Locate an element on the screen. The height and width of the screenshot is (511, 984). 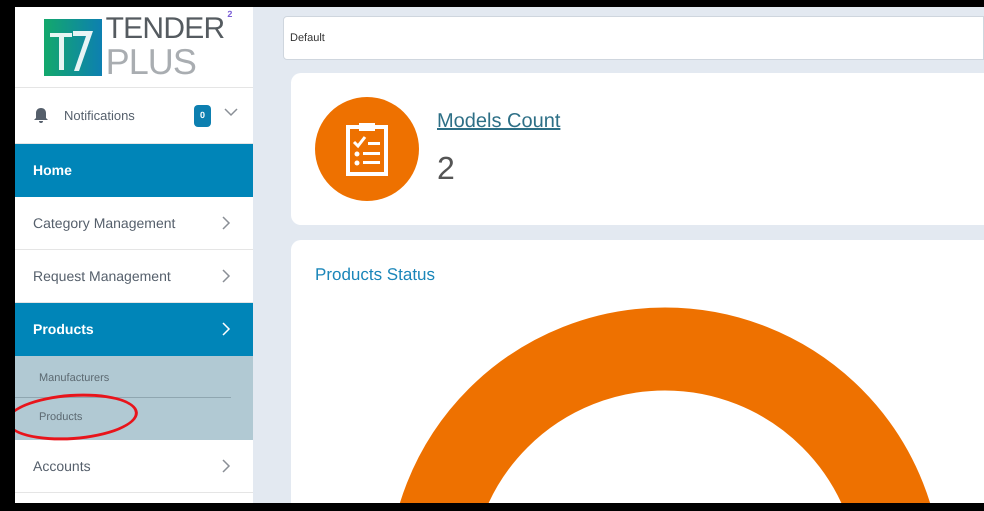
status-title: Products Status is located at coordinates (375, 275).